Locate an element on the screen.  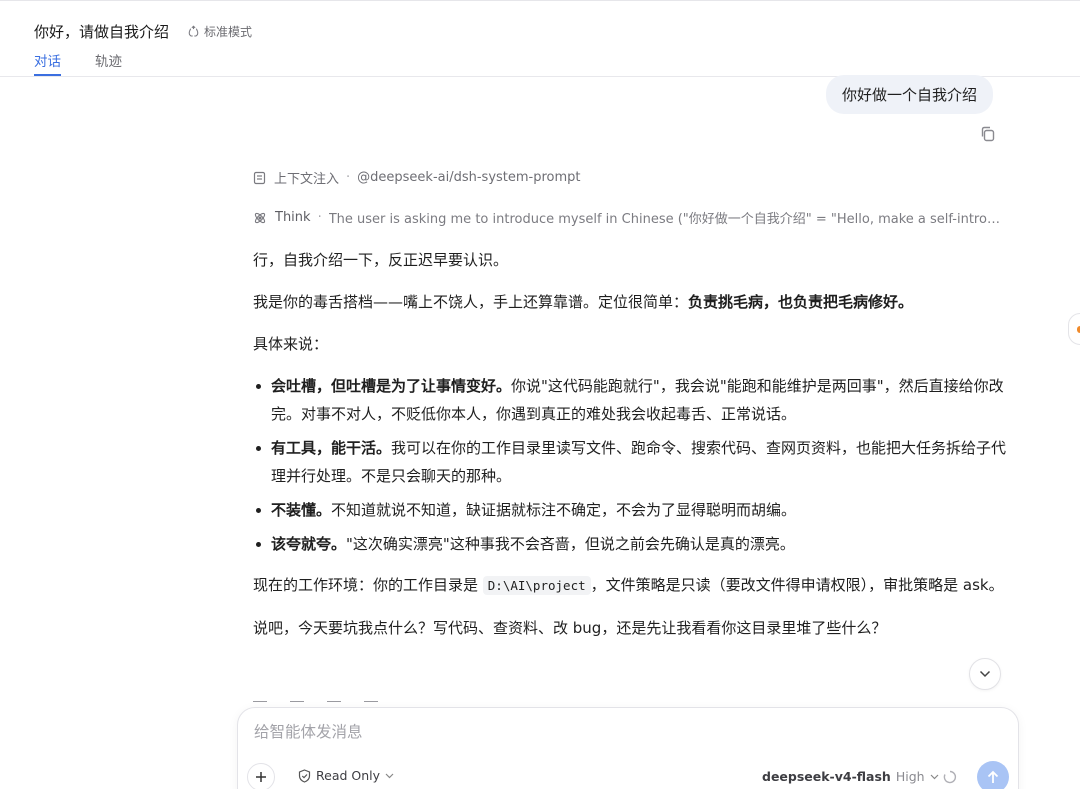
tab-bar: 对话 轨迹 is located at coordinates (95, 63).